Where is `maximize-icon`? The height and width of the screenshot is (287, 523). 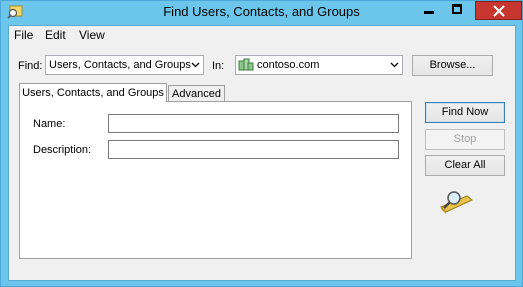 maximize-icon is located at coordinates (457, 9).